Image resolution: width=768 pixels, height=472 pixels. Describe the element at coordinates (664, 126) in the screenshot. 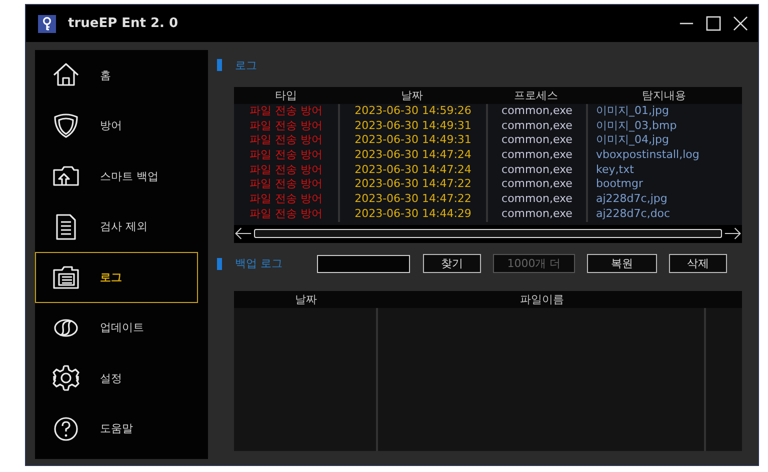

I see `table-cell: 이미지_03,bmp` at that location.